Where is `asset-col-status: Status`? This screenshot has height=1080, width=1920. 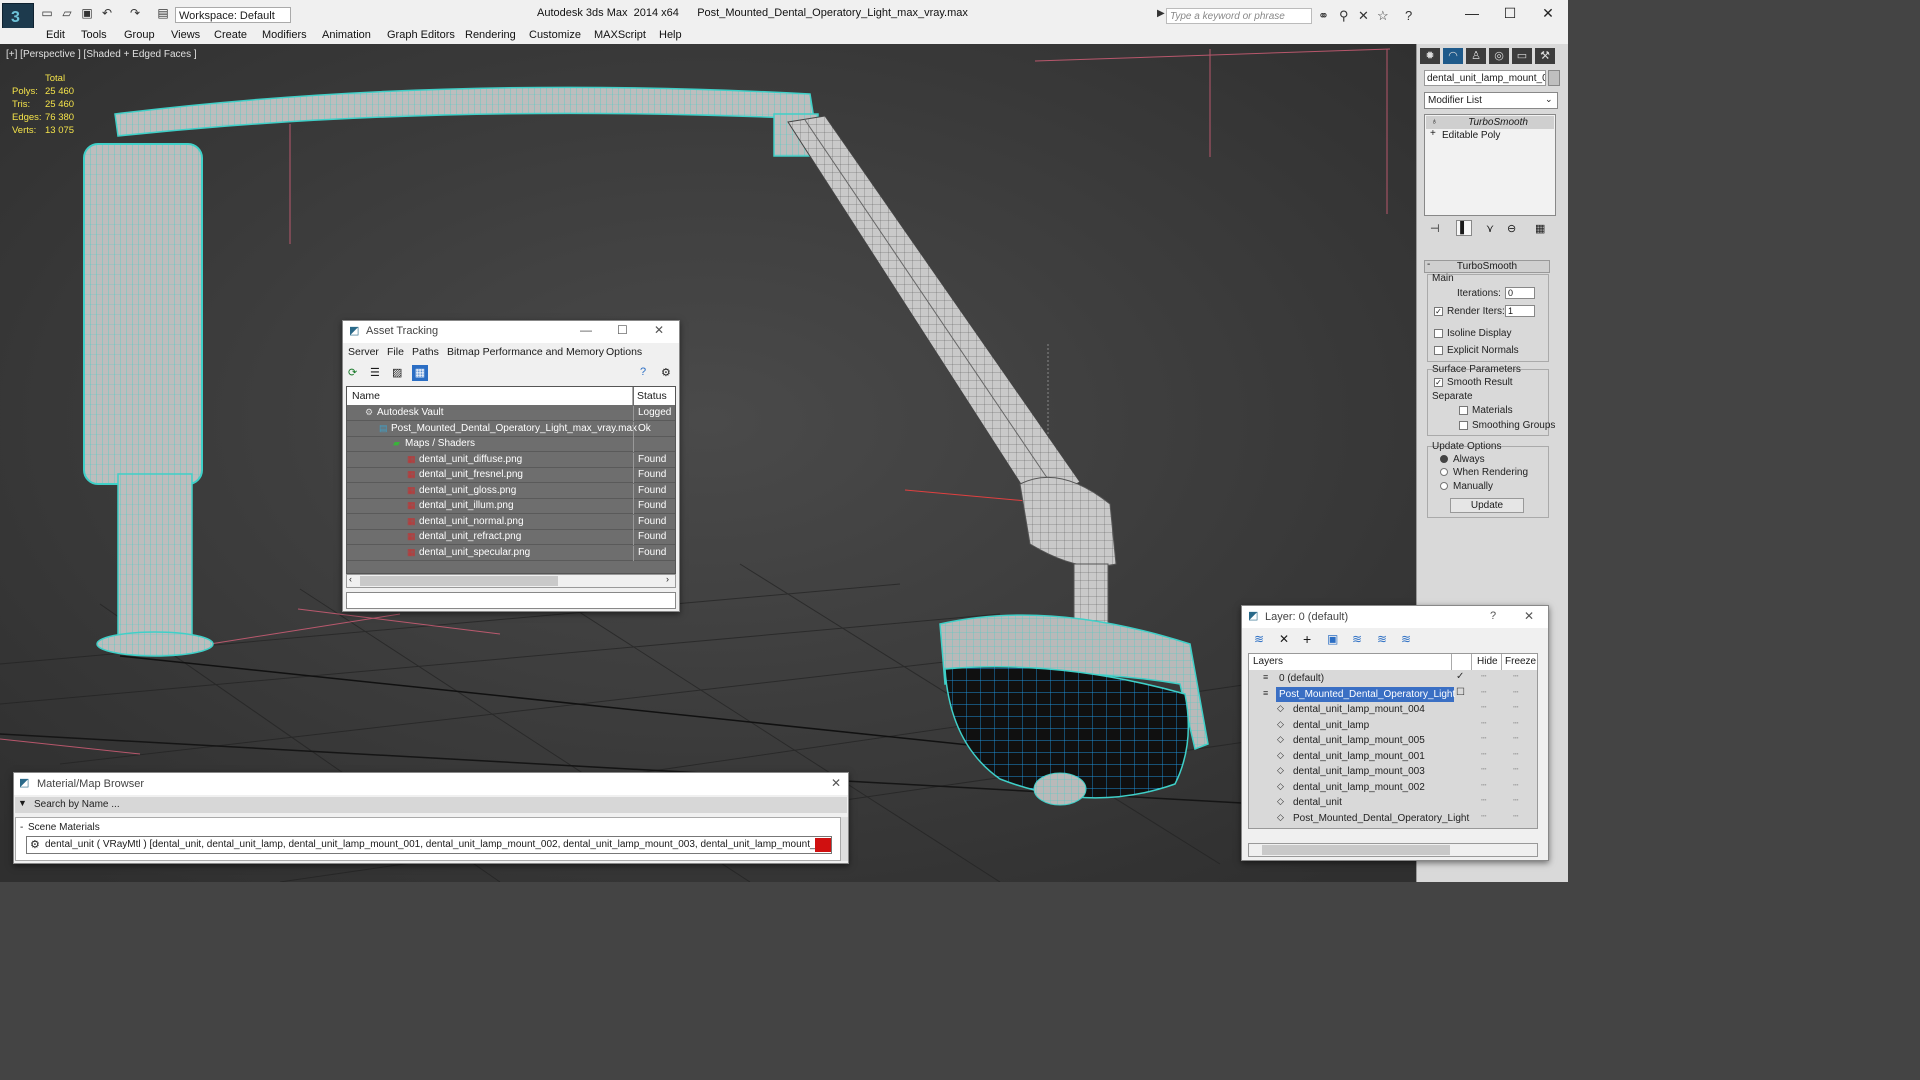 asset-col-status: Status is located at coordinates (654, 396).